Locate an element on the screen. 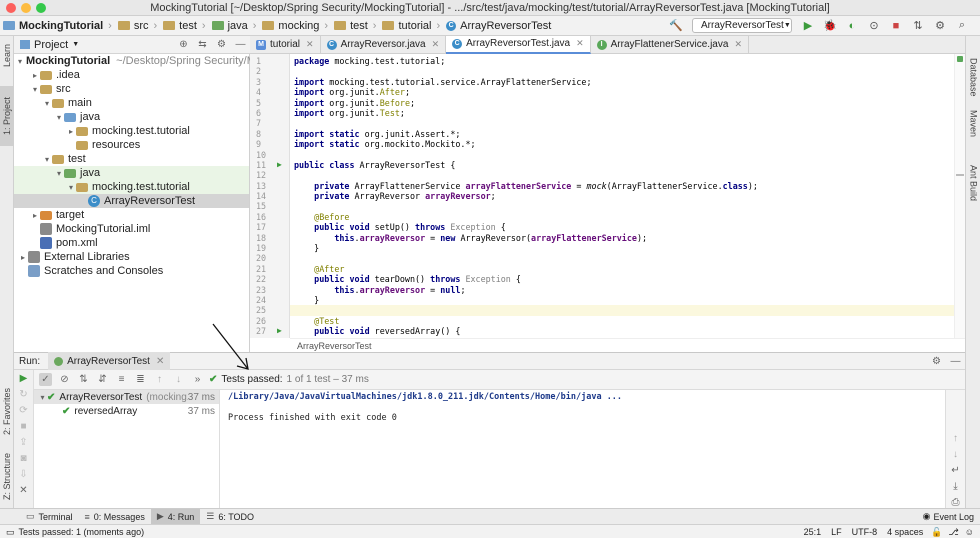 The image size is (980, 539). bottom-tool-tab: ▶ 4: Run is located at coordinates (175, 516).